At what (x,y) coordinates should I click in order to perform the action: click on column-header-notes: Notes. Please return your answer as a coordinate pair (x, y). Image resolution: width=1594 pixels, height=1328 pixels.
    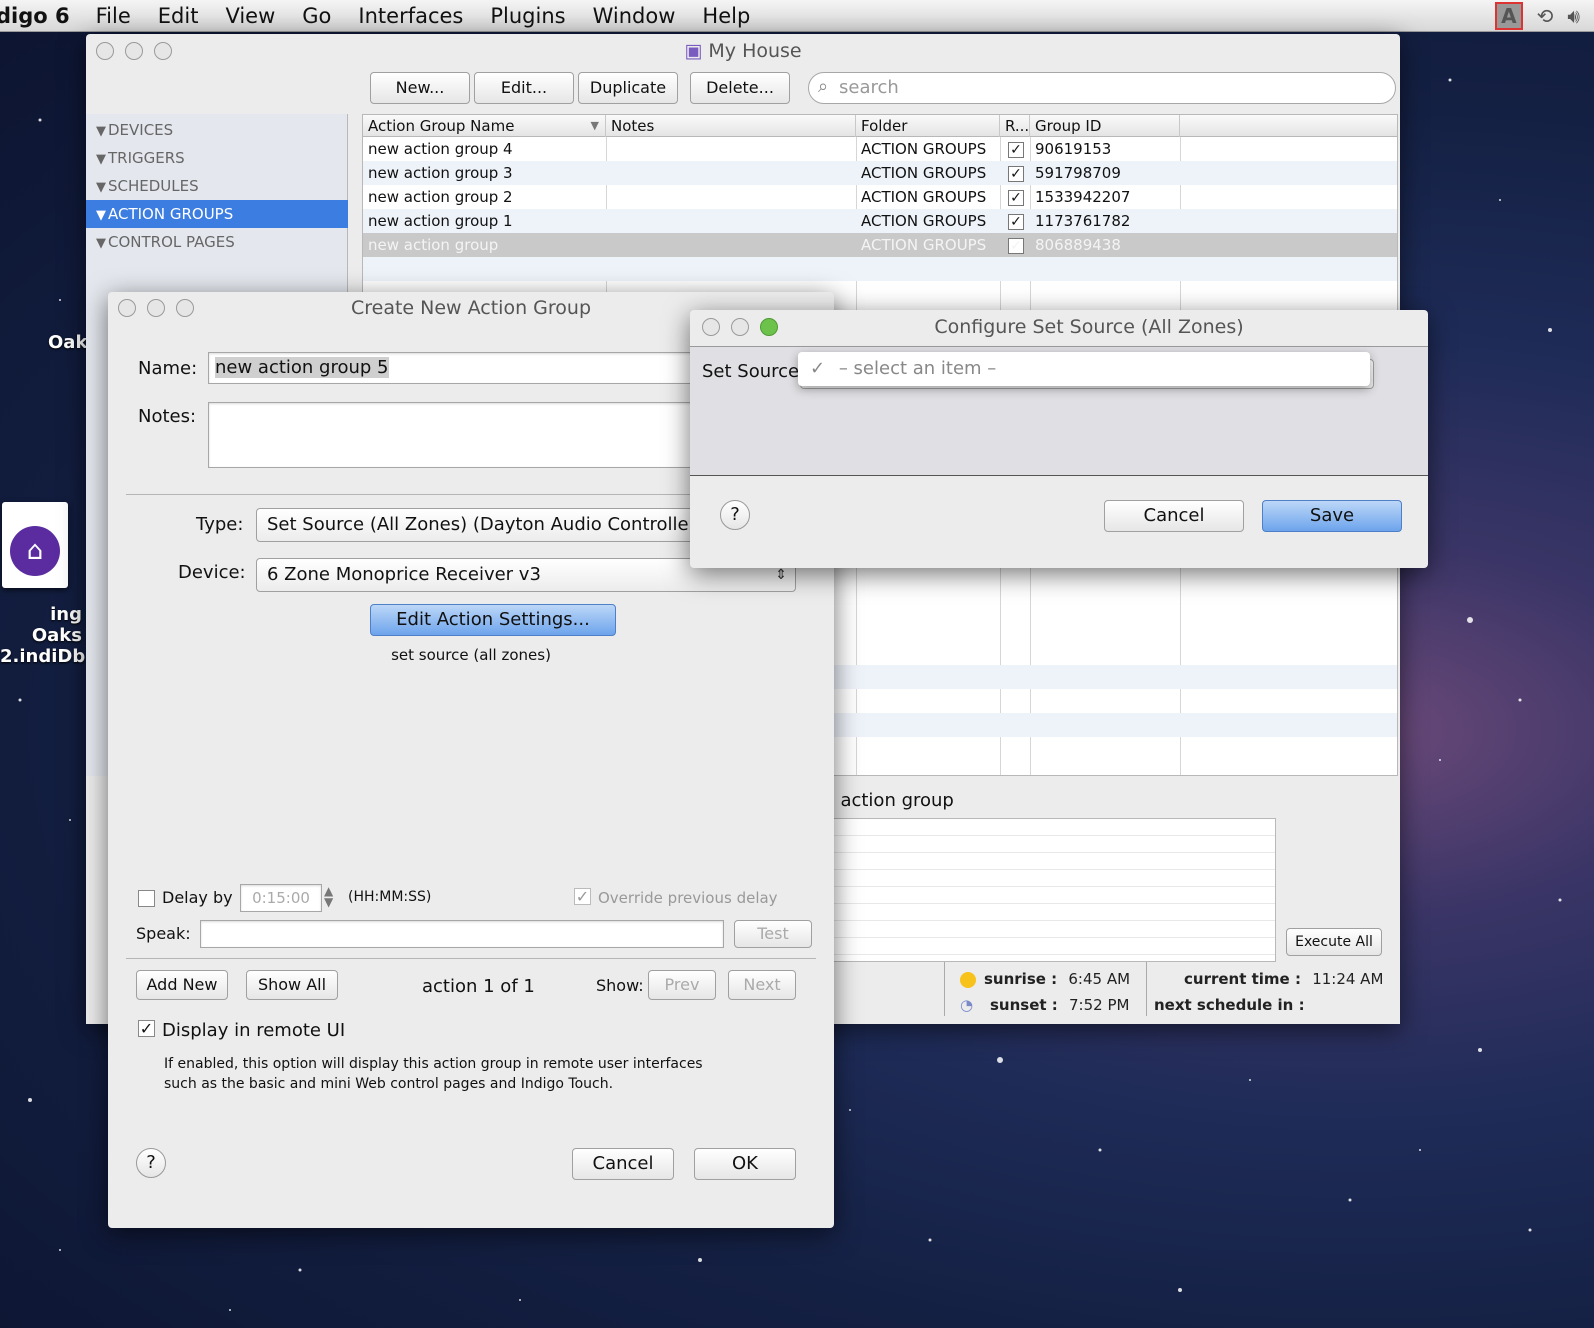
    Looking at the image, I should click on (731, 126).